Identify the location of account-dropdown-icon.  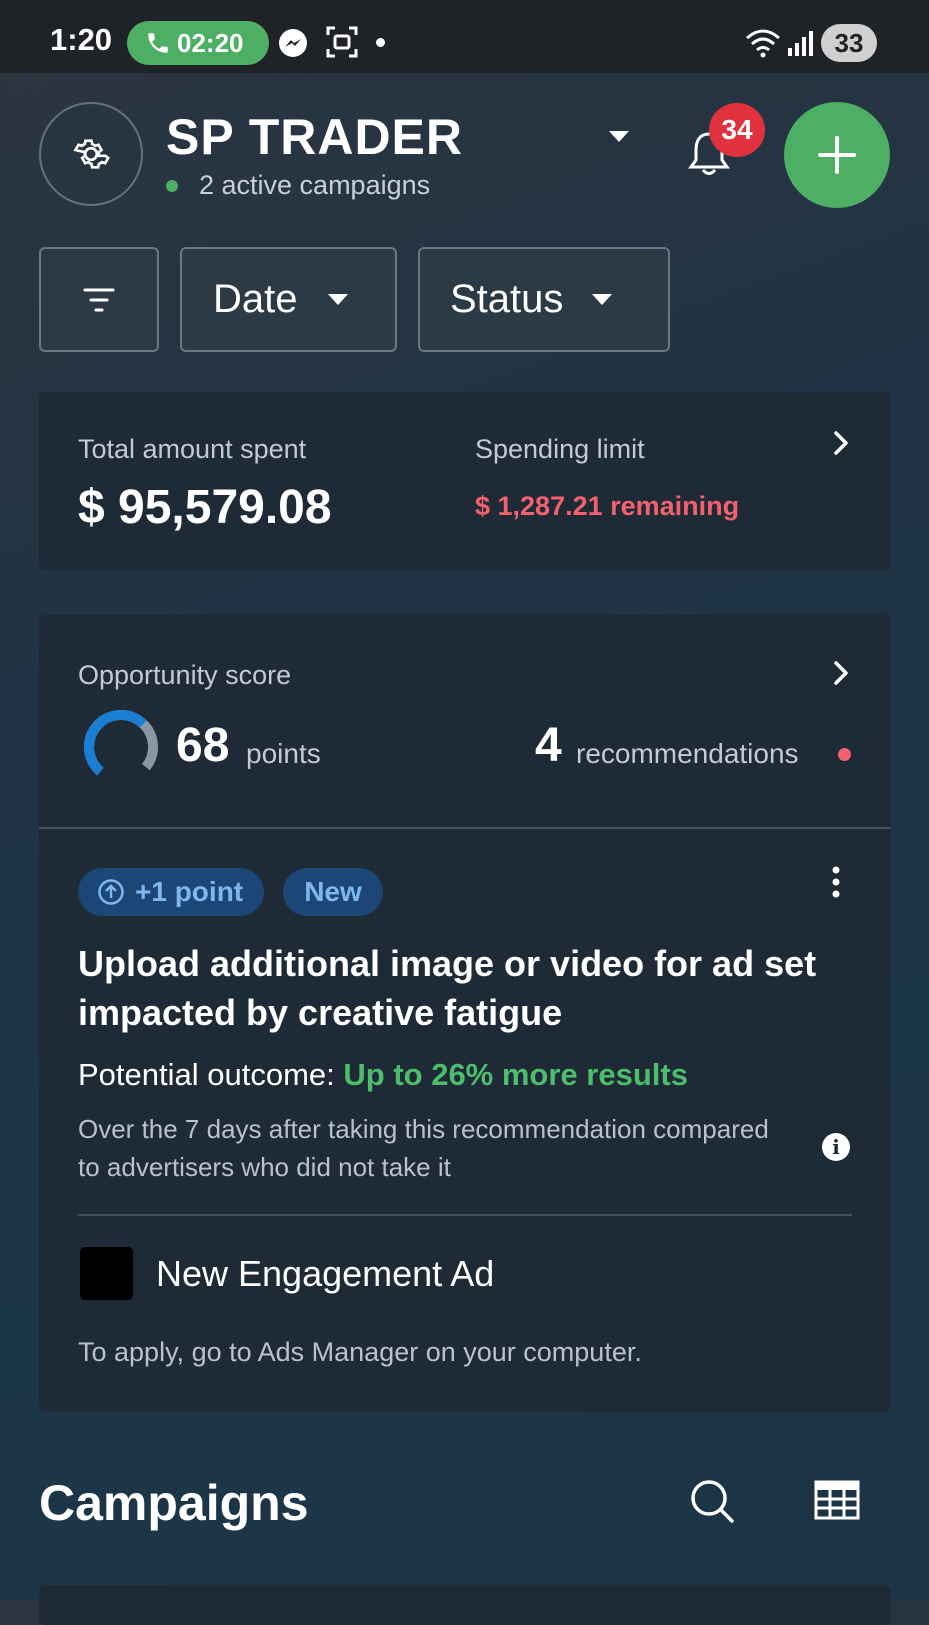
(619, 137).